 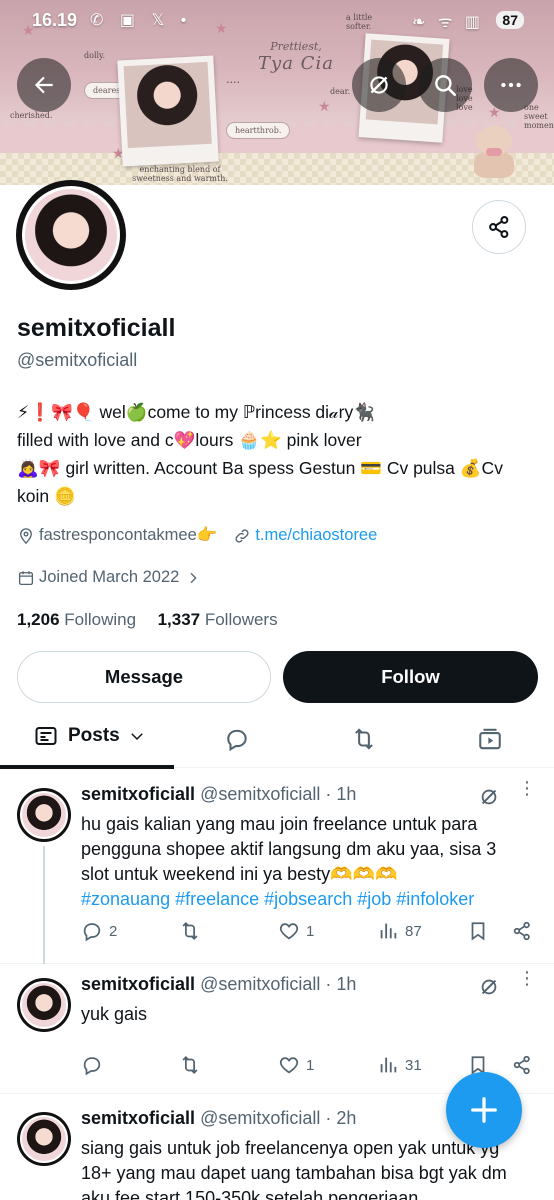 I want to click on following-link: 1,206 Following, so click(x=76, y=619).